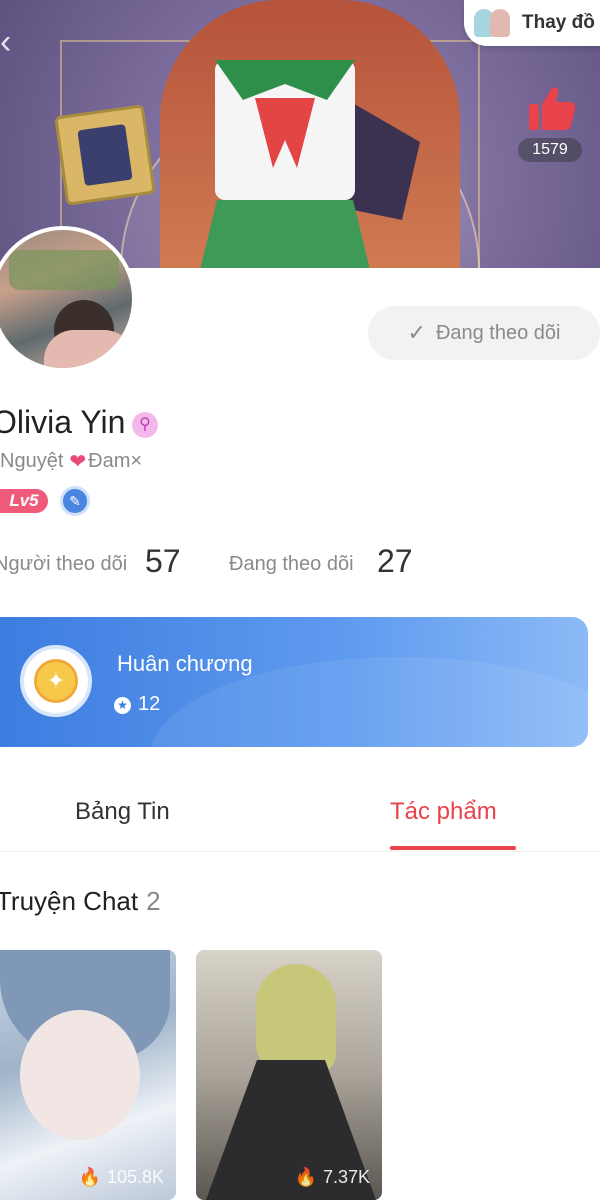  Describe the element at coordinates (550, 150) in the screenshot. I see `like-count: 1579` at that location.